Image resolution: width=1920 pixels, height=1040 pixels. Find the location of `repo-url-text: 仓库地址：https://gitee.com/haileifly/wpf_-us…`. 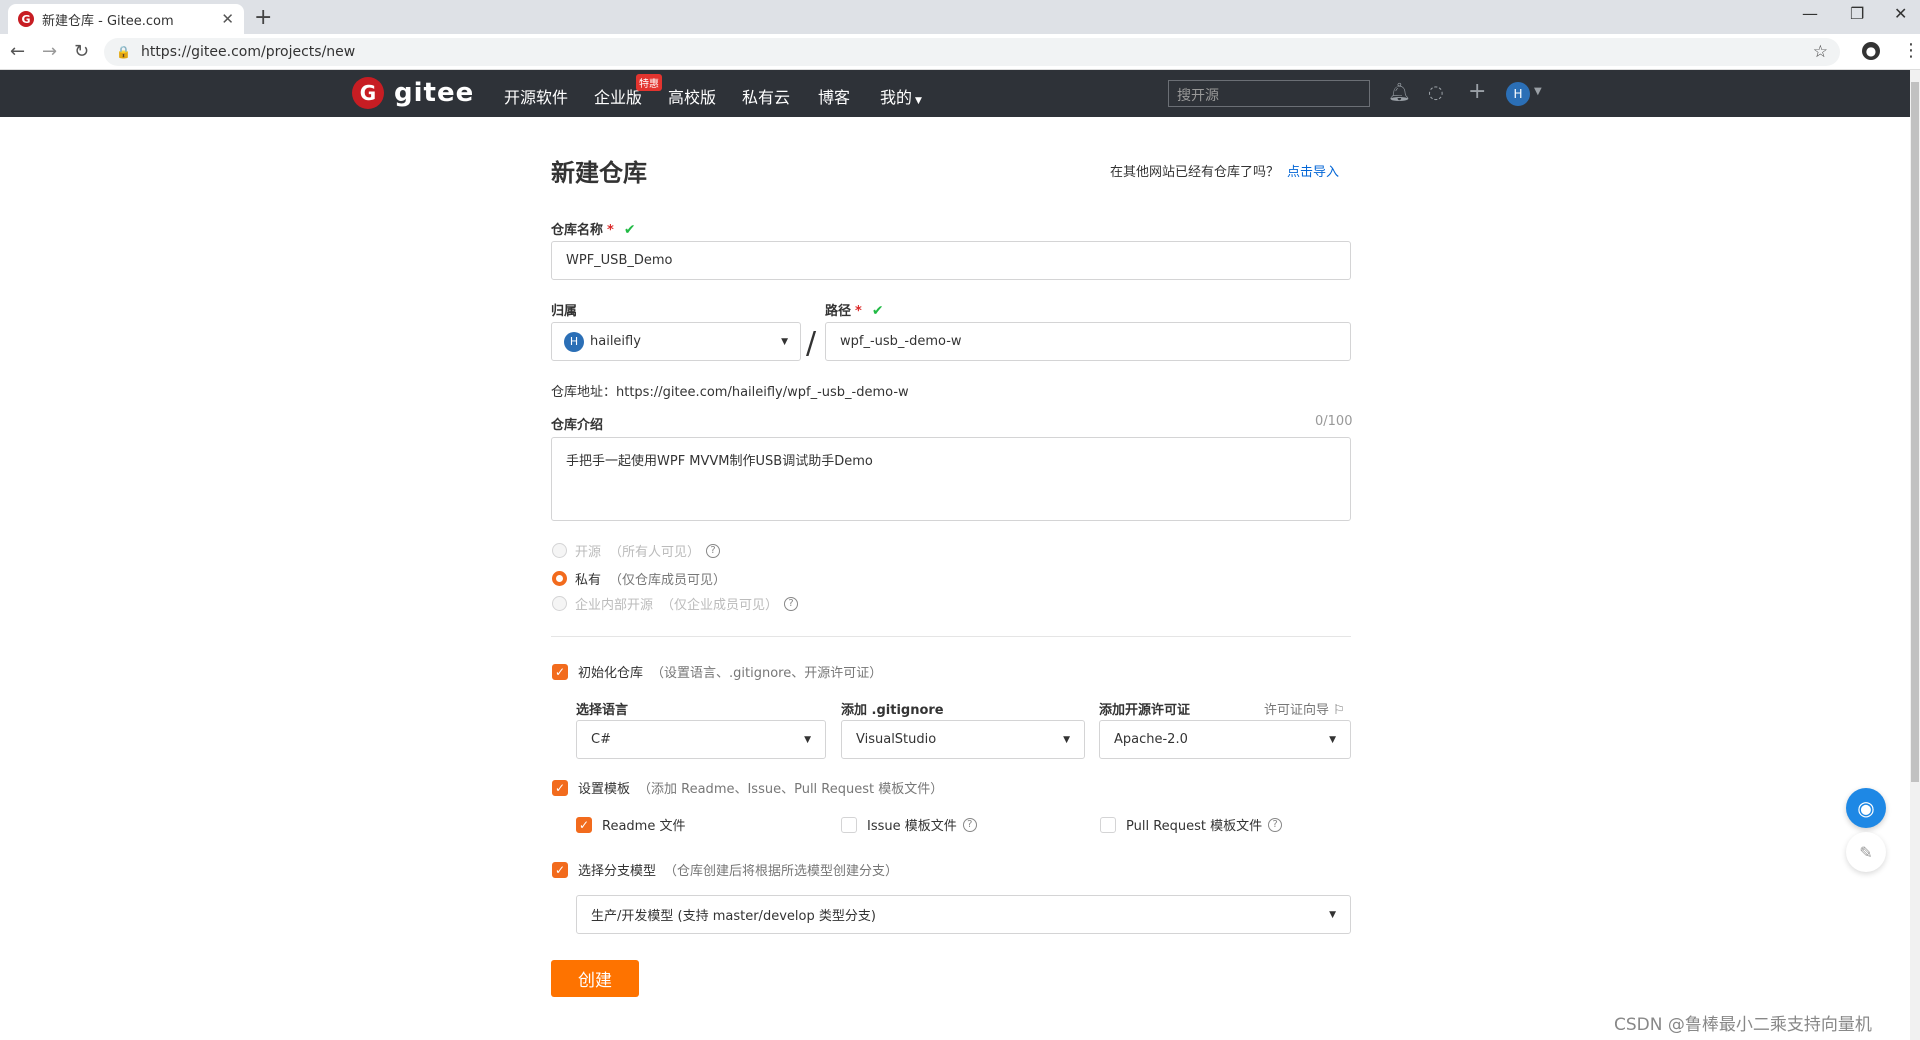

repo-url-text: 仓库地址：https://gitee.com/haileifly/wpf_-us… is located at coordinates (730, 392).